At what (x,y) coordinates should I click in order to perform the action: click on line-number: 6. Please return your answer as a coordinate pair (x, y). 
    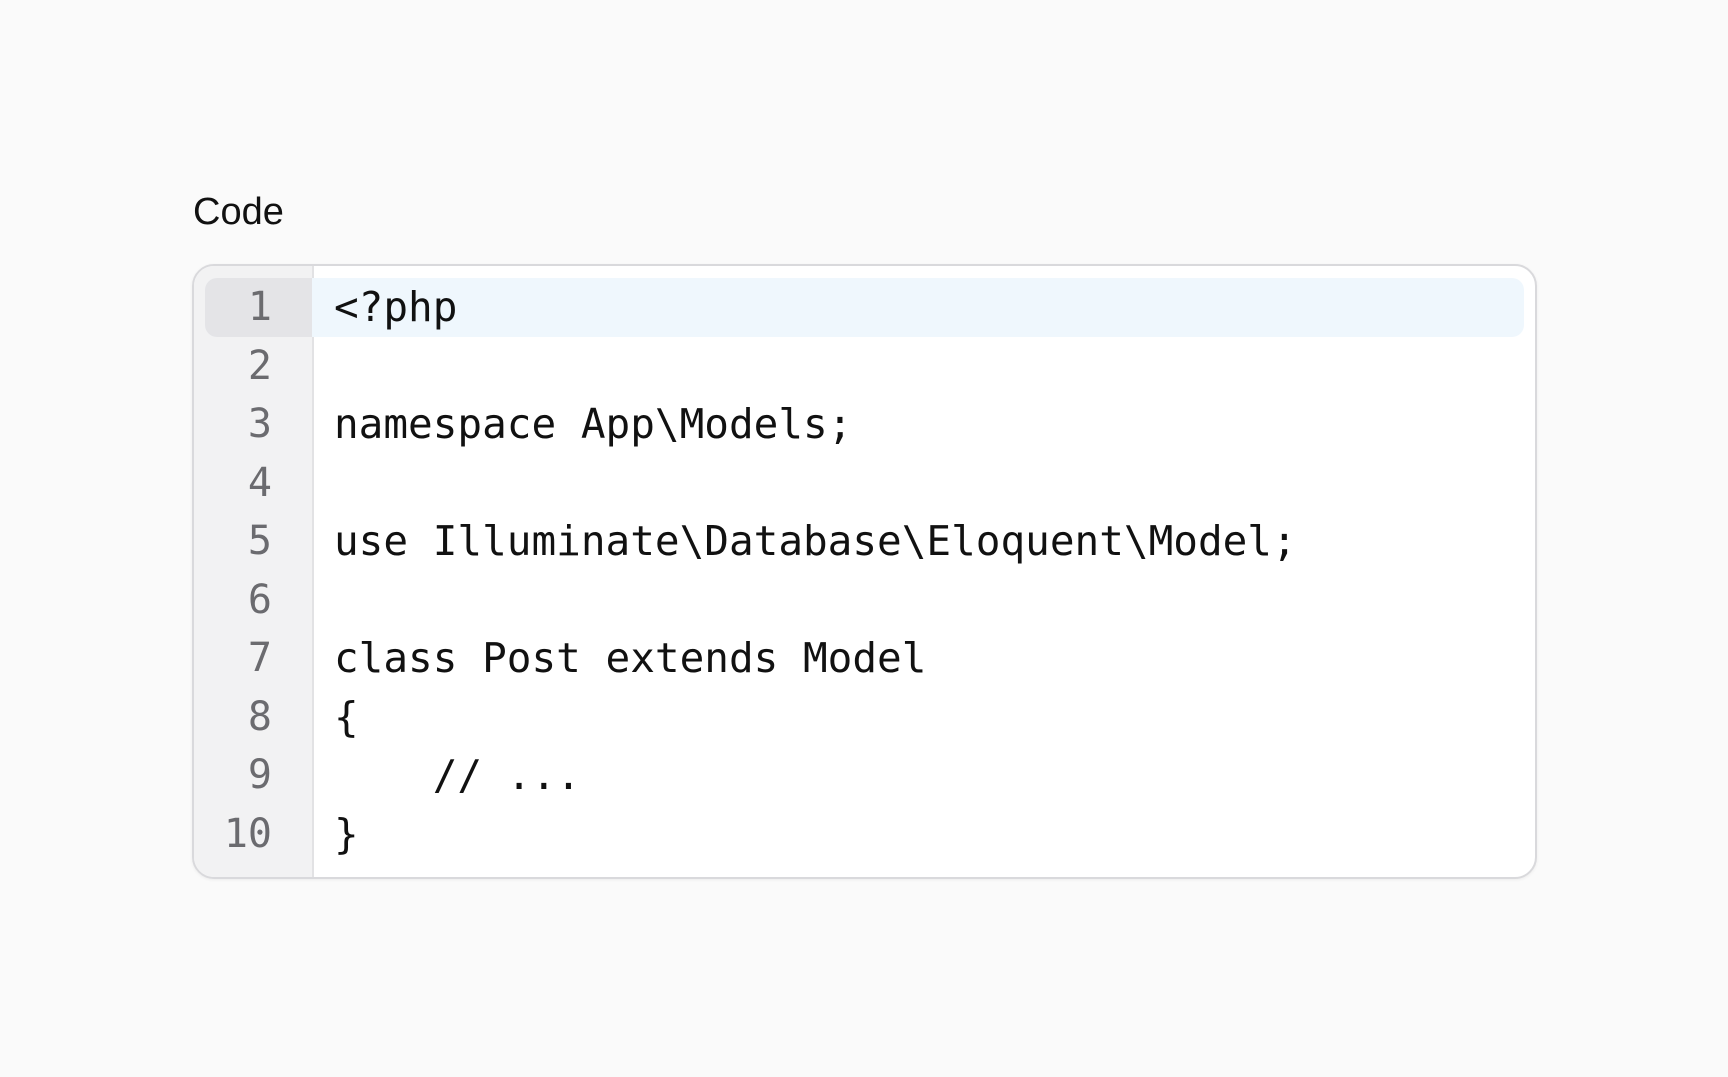
    Looking at the image, I should click on (259, 599).